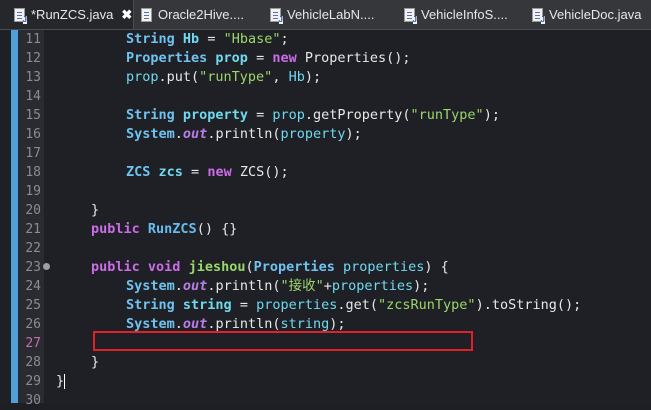 Image resolution: width=651 pixels, height=410 pixels. Describe the element at coordinates (33, 115) in the screenshot. I see `line-number: 15` at that location.